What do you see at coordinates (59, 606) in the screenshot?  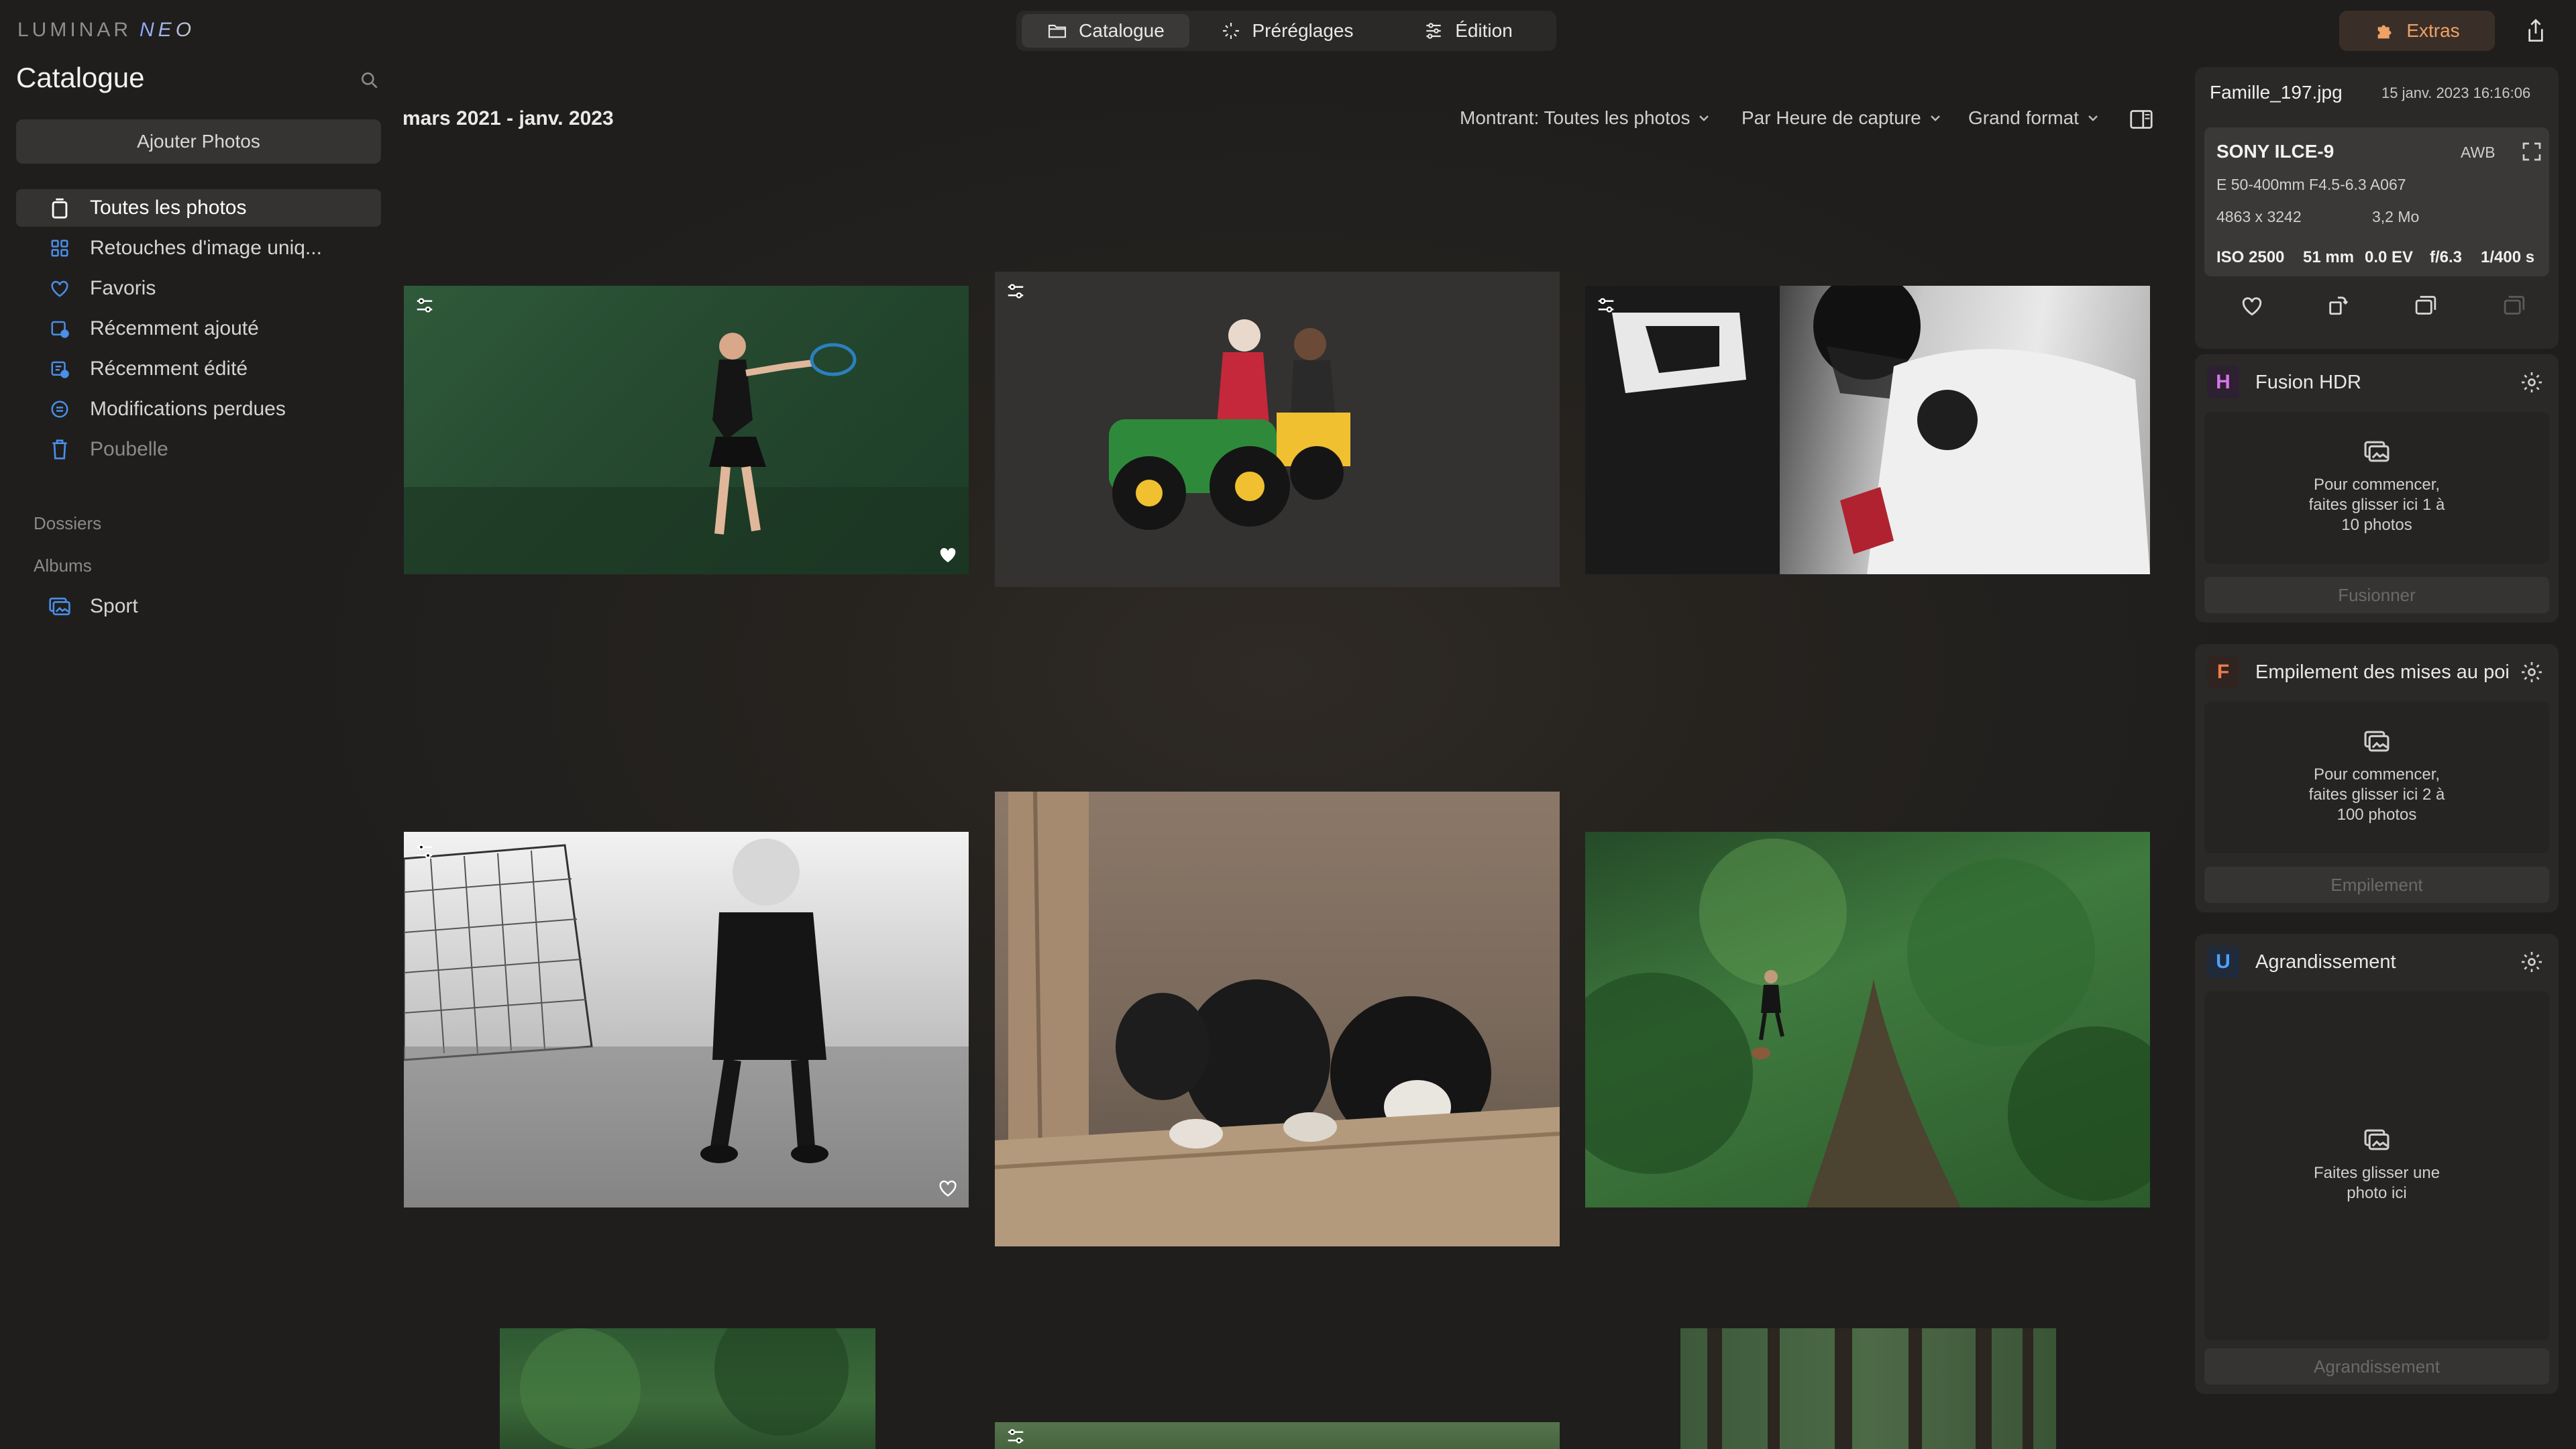 I see `album-icon` at bounding box center [59, 606].